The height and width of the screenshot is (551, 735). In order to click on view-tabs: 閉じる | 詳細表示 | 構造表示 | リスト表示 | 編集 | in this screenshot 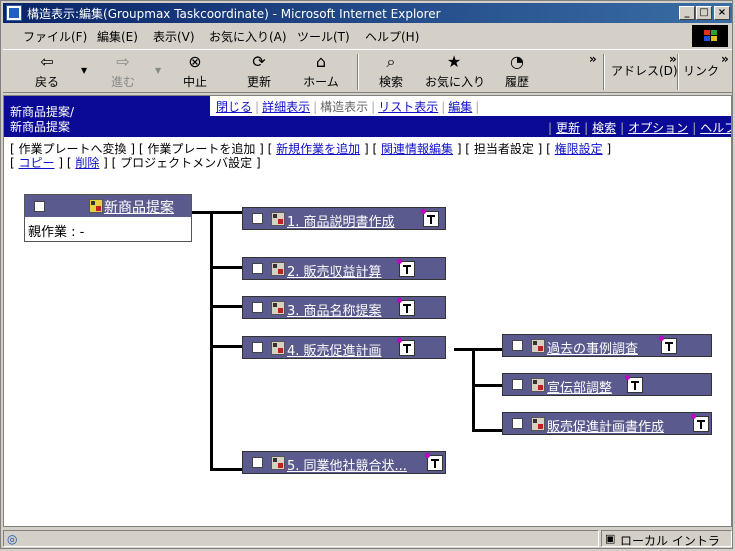, I will do `click(348, 107)`.